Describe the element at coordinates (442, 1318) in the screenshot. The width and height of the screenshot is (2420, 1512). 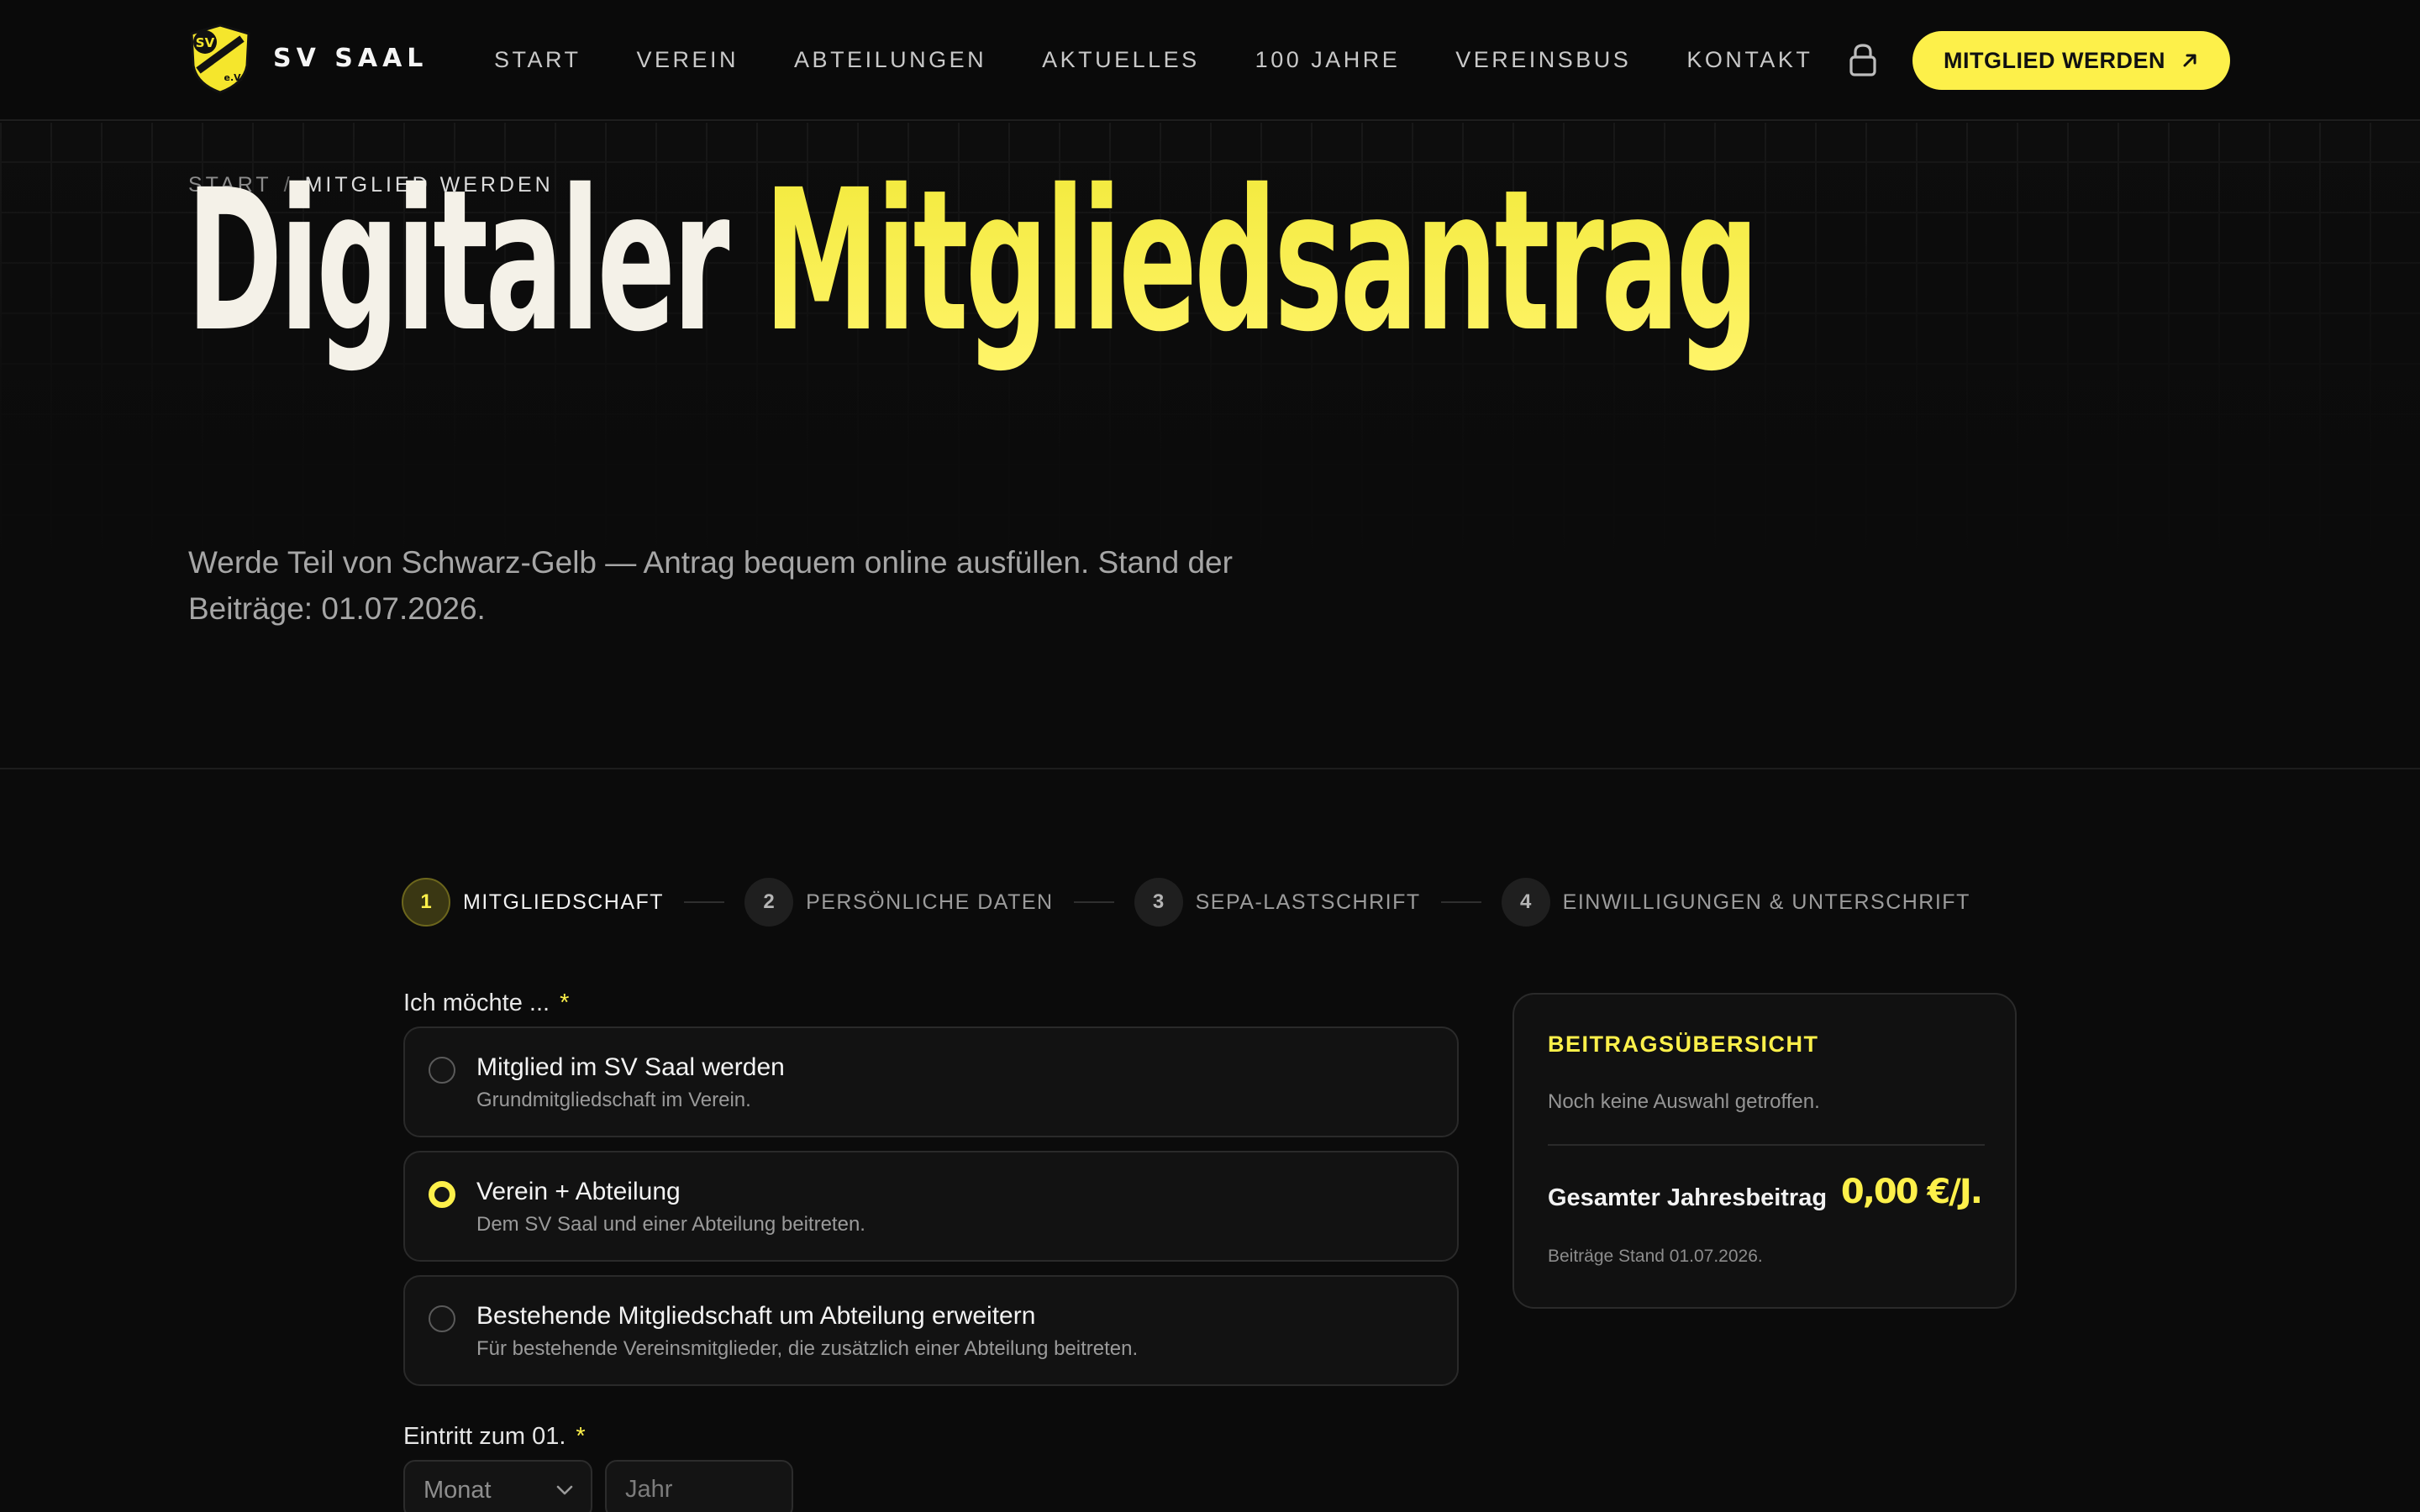
I see `radio-extend-membership` at that location.